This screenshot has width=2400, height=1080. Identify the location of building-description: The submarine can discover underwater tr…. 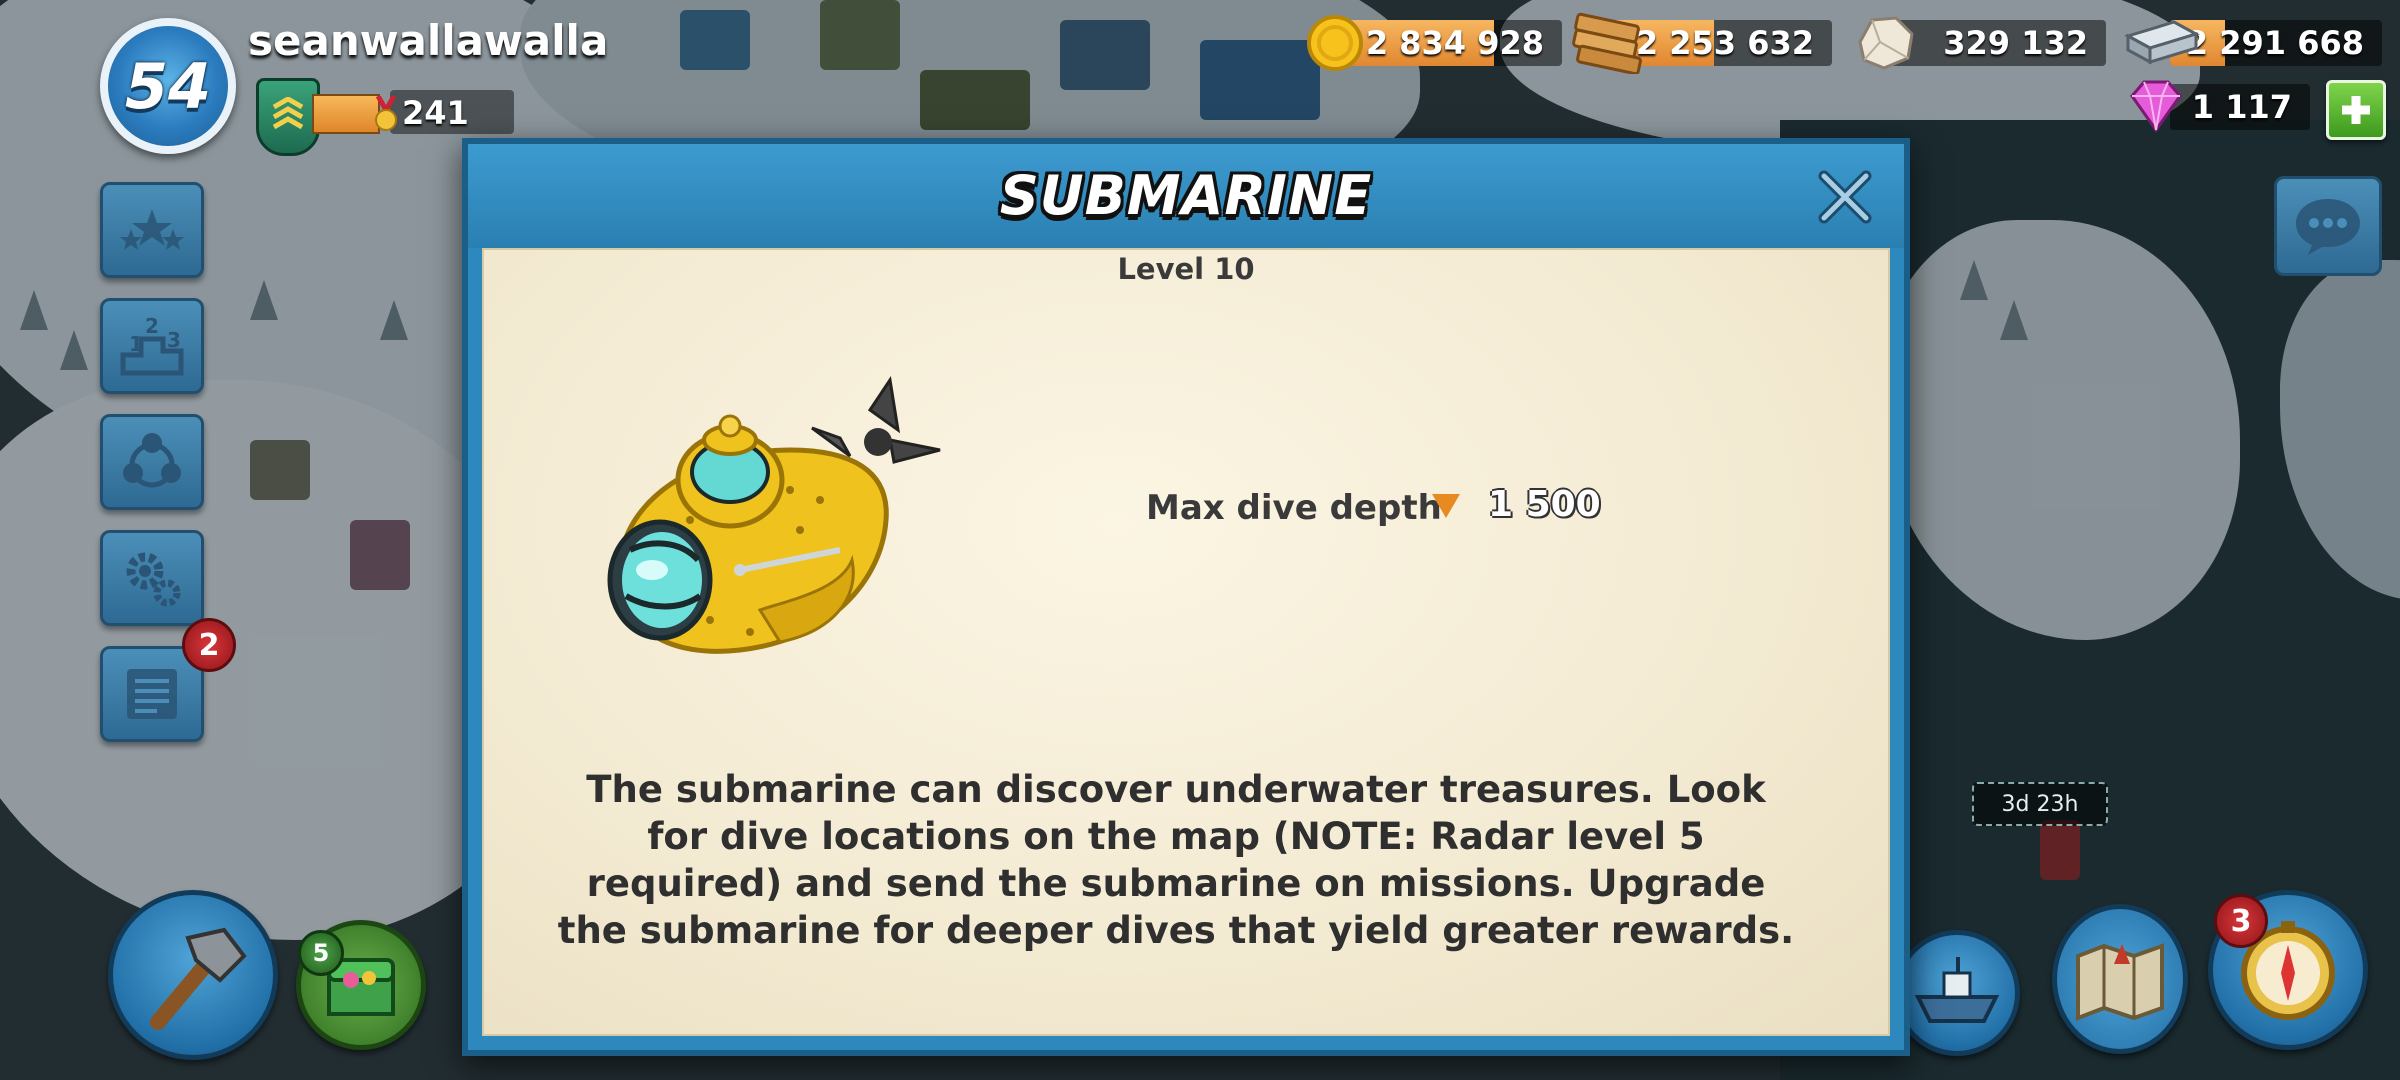
(1176, 860).